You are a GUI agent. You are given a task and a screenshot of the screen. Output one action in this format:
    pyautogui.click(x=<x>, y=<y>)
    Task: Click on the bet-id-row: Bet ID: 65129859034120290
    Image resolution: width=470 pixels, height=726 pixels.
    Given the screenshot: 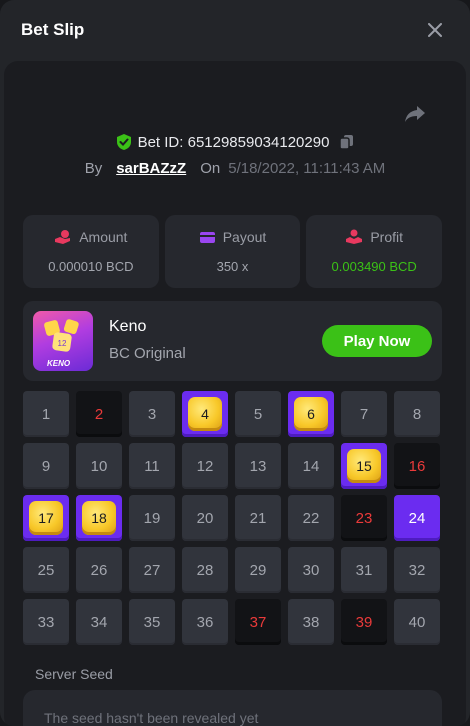 What is the action you would take?
    pyautogui.click(x=235, y=142)
    